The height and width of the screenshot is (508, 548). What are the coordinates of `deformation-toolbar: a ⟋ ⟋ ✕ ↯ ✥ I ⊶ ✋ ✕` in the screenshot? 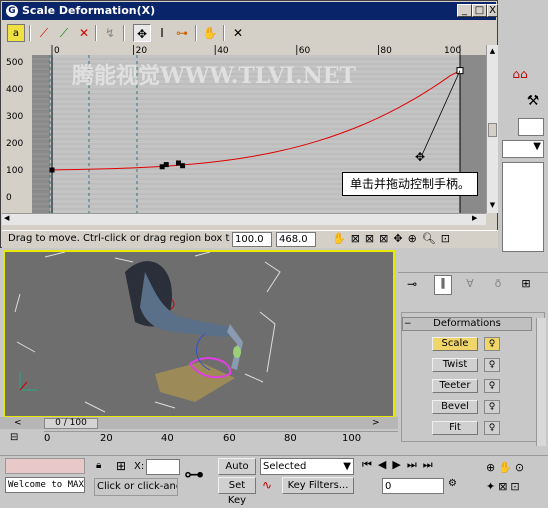 It's located at (249, 33).